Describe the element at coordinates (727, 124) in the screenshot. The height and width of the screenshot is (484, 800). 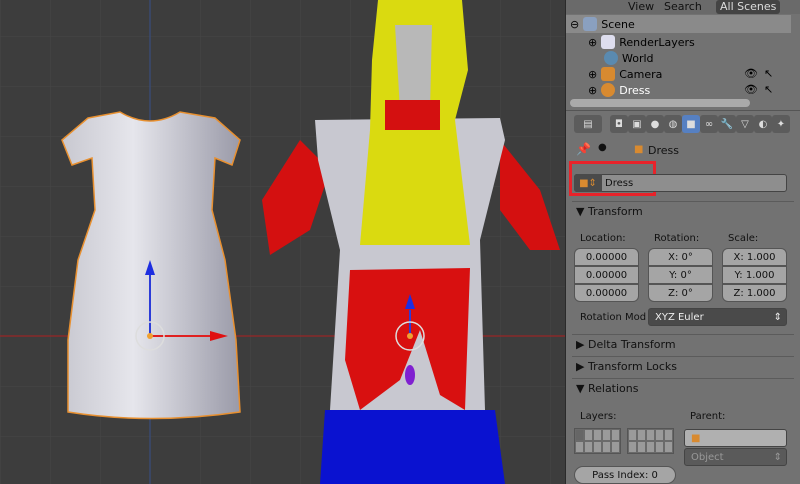
I see `tab-modifiers: 🔧` at that location.